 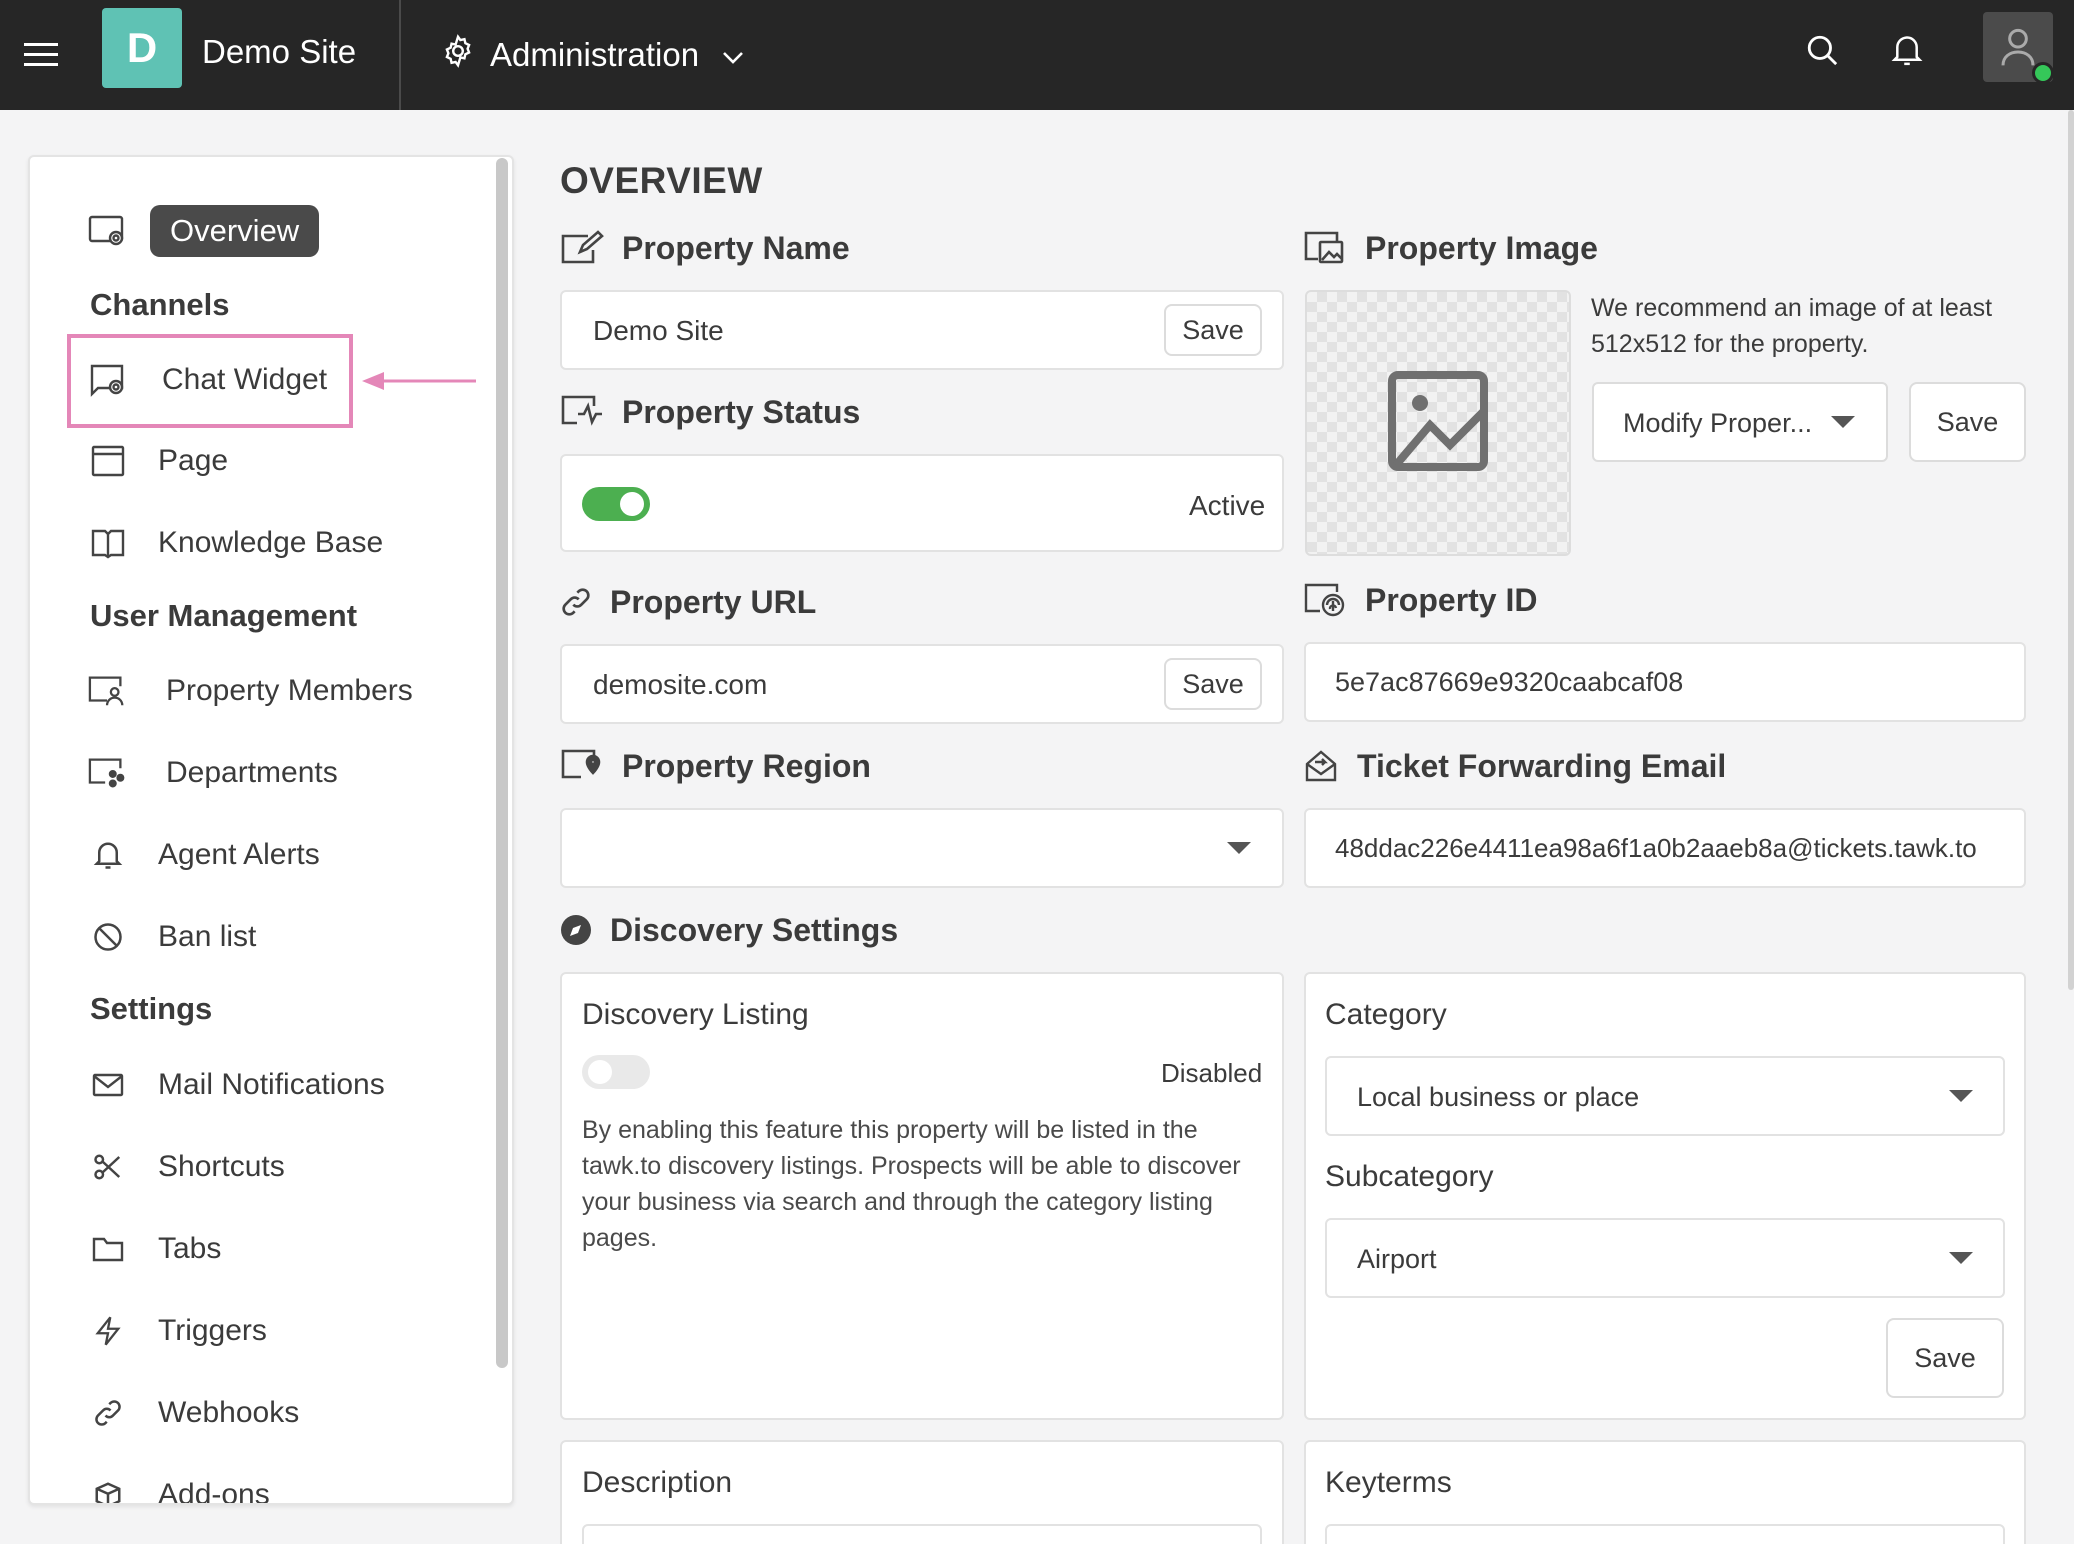 I want to click on members-icon, so click(x=108, y=691).